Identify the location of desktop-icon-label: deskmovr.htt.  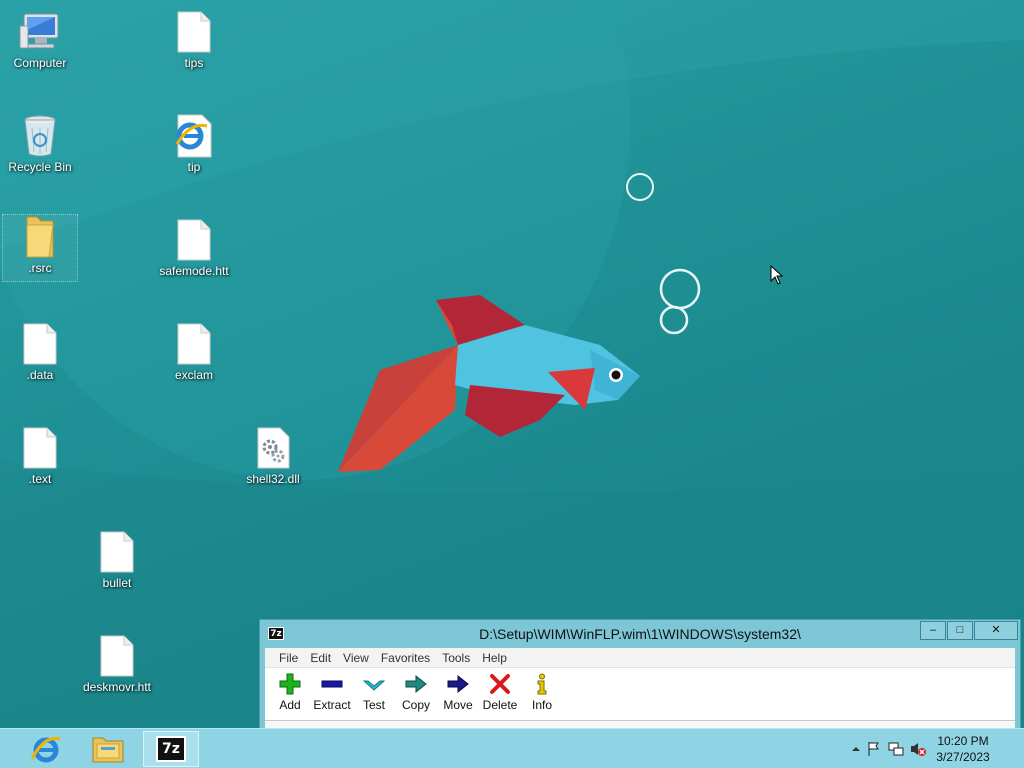
(117, 687).